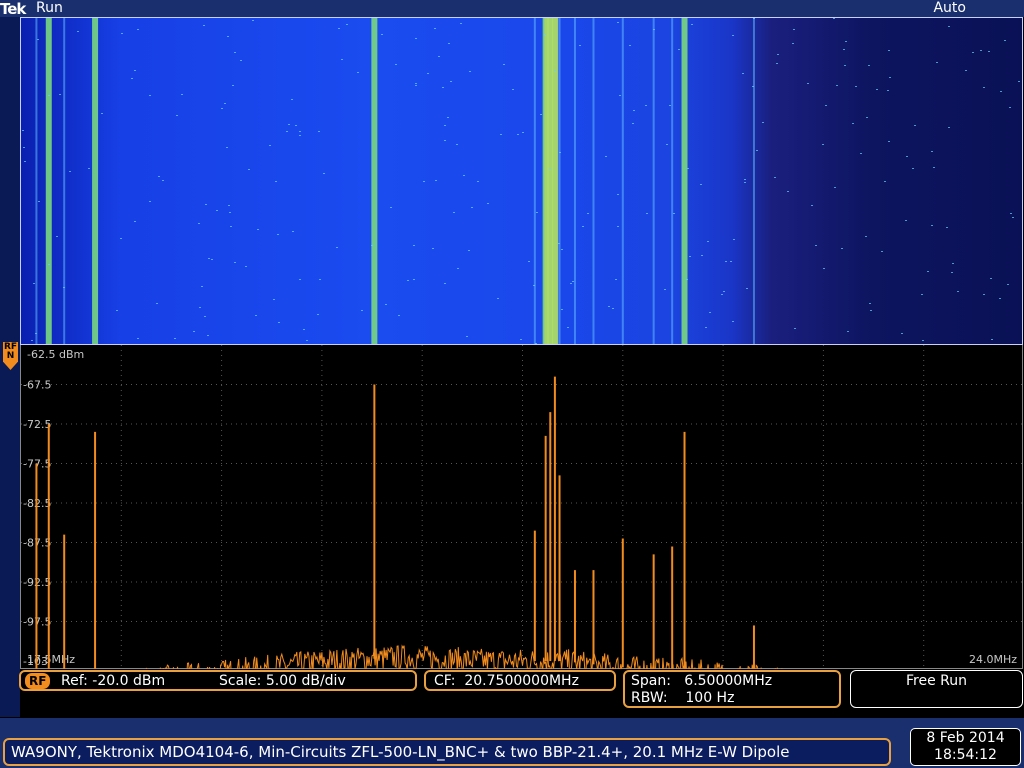 The image size is (1024, 768). Describe the element at coordinates (732, 689) in the screenshot. I see `span-rbw-readout: Span: 6.50000MHz RBW: 100 Hz` at that location.